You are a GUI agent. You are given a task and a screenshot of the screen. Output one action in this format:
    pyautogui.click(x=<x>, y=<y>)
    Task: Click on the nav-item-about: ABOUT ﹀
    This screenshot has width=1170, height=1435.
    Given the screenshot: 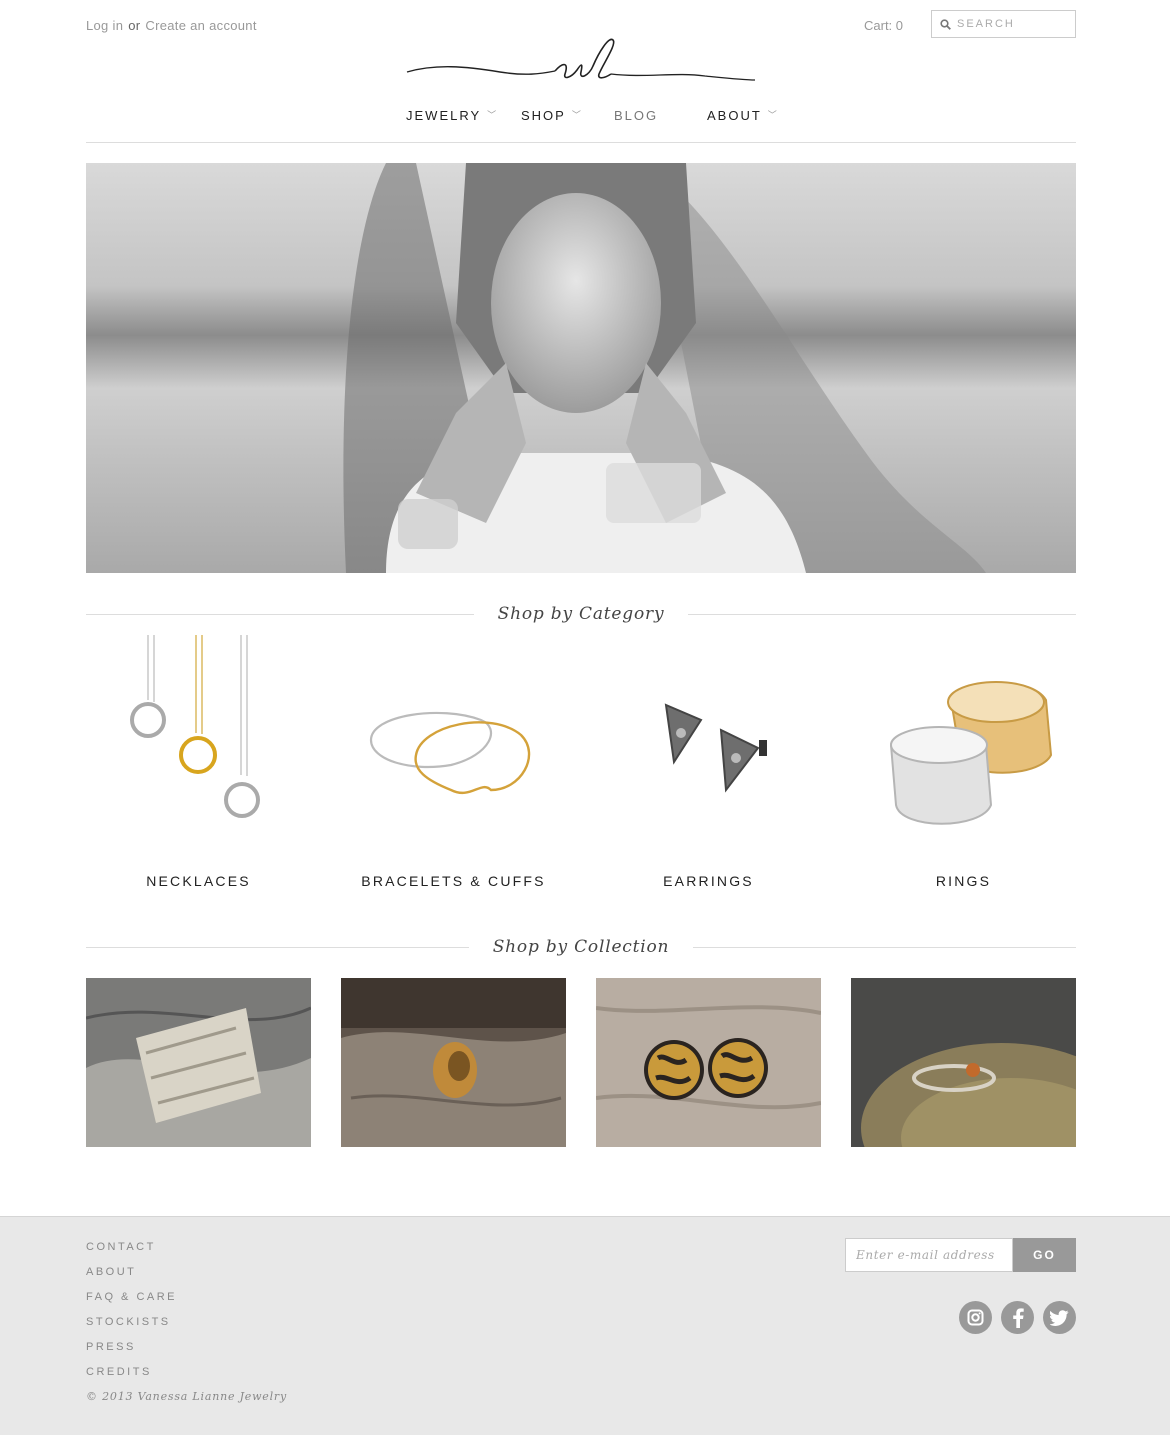 What is the action you would take?
    pyautogui.click(x=743, y=115)
    